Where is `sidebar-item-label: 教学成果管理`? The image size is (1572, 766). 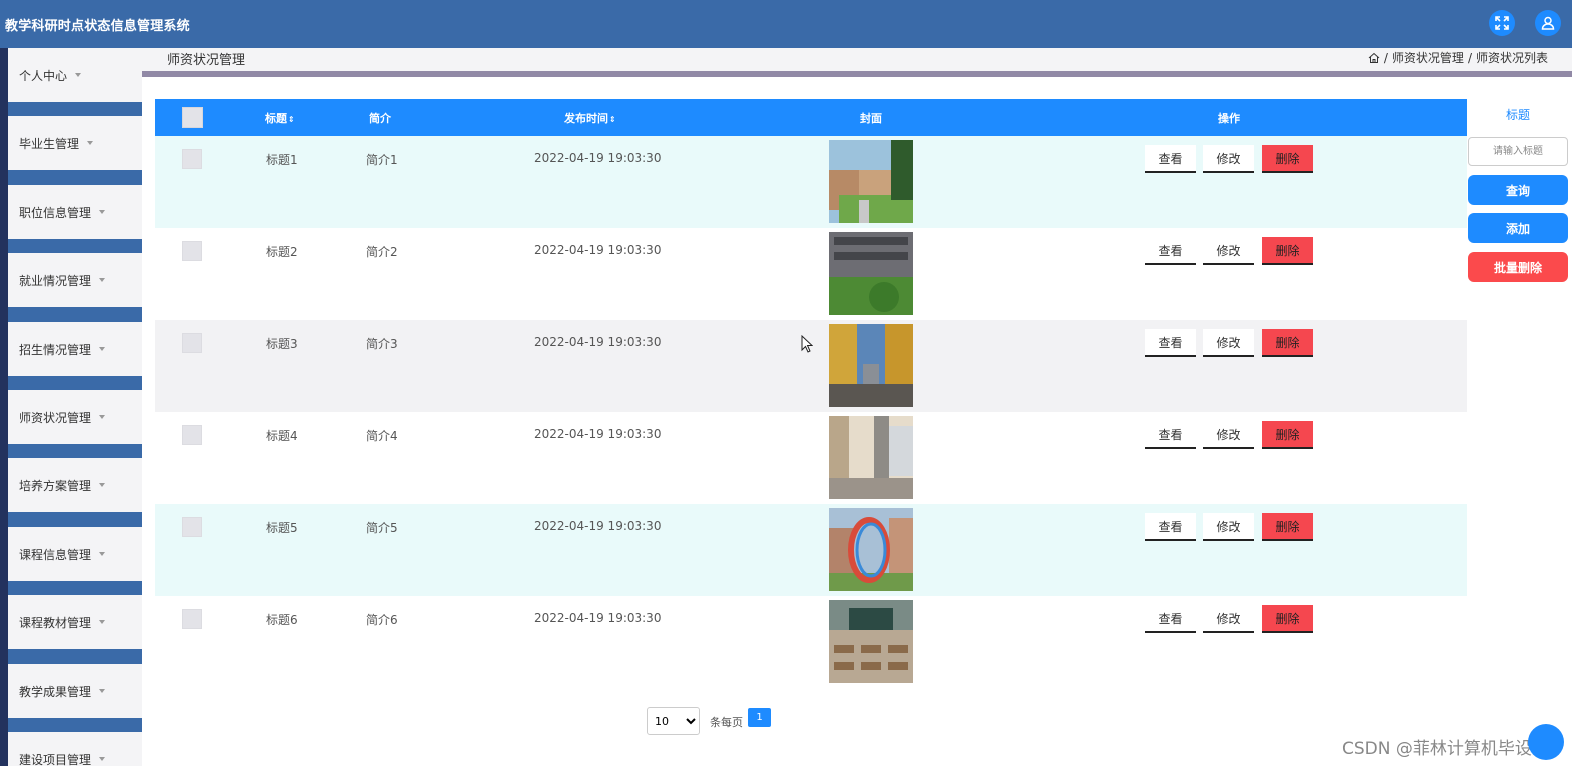
sidebar-item-label: 教学成果管理 is located at coordinates (55, 692).